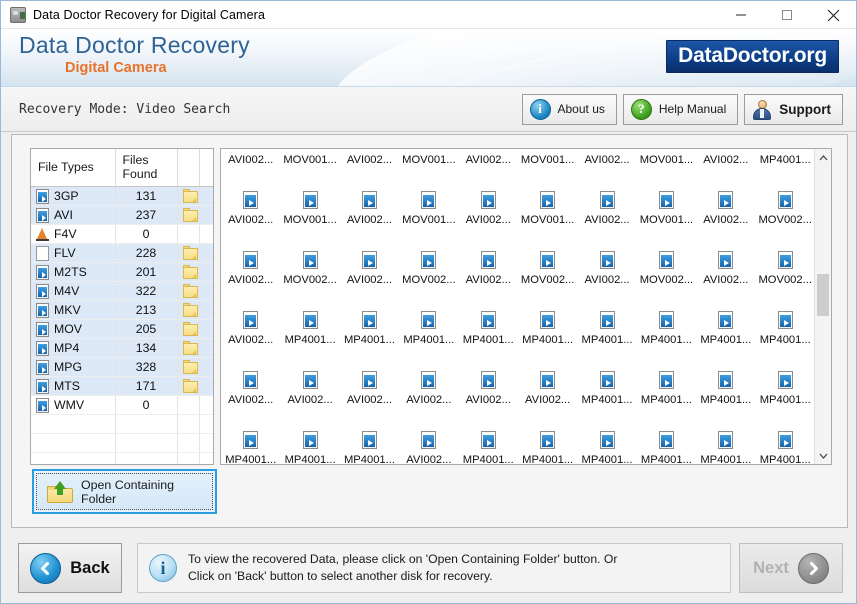 This screenshot has width=857, height=604. I want to click on file-type-row: MP4 134, so click(122, 348).